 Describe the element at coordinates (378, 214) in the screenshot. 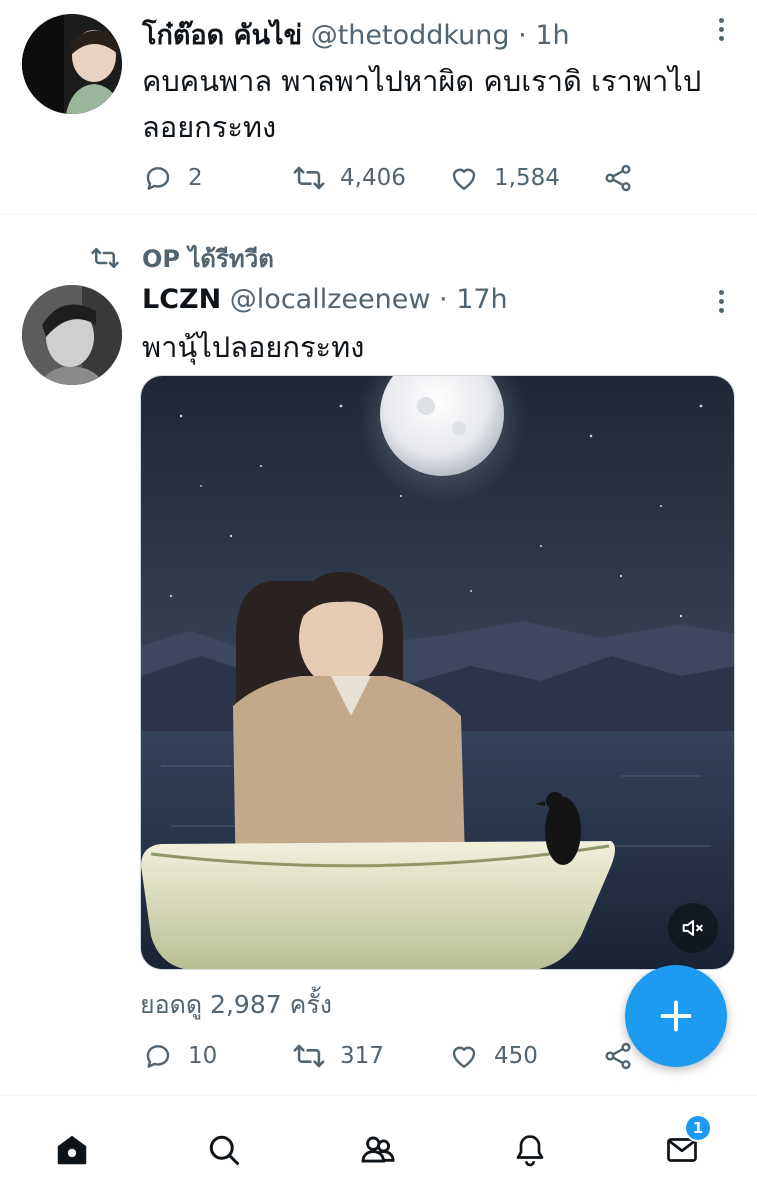

I see `tweet-divider` at that location.